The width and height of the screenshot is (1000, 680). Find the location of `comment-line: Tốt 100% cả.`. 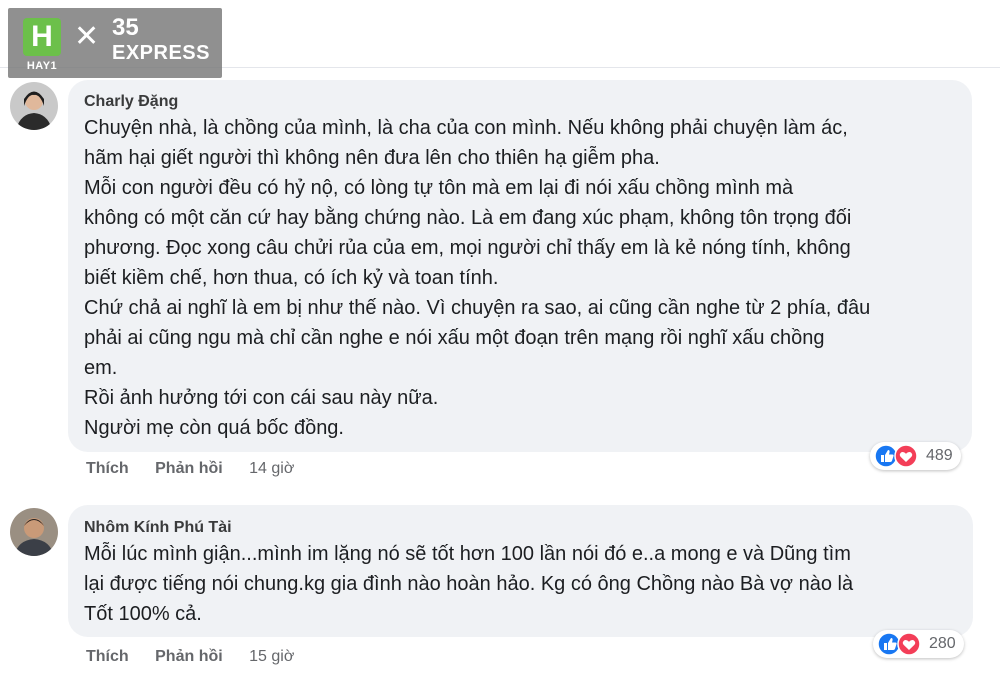

comment-line: Tốt 100% cả. is located at coordinates (143, 614).